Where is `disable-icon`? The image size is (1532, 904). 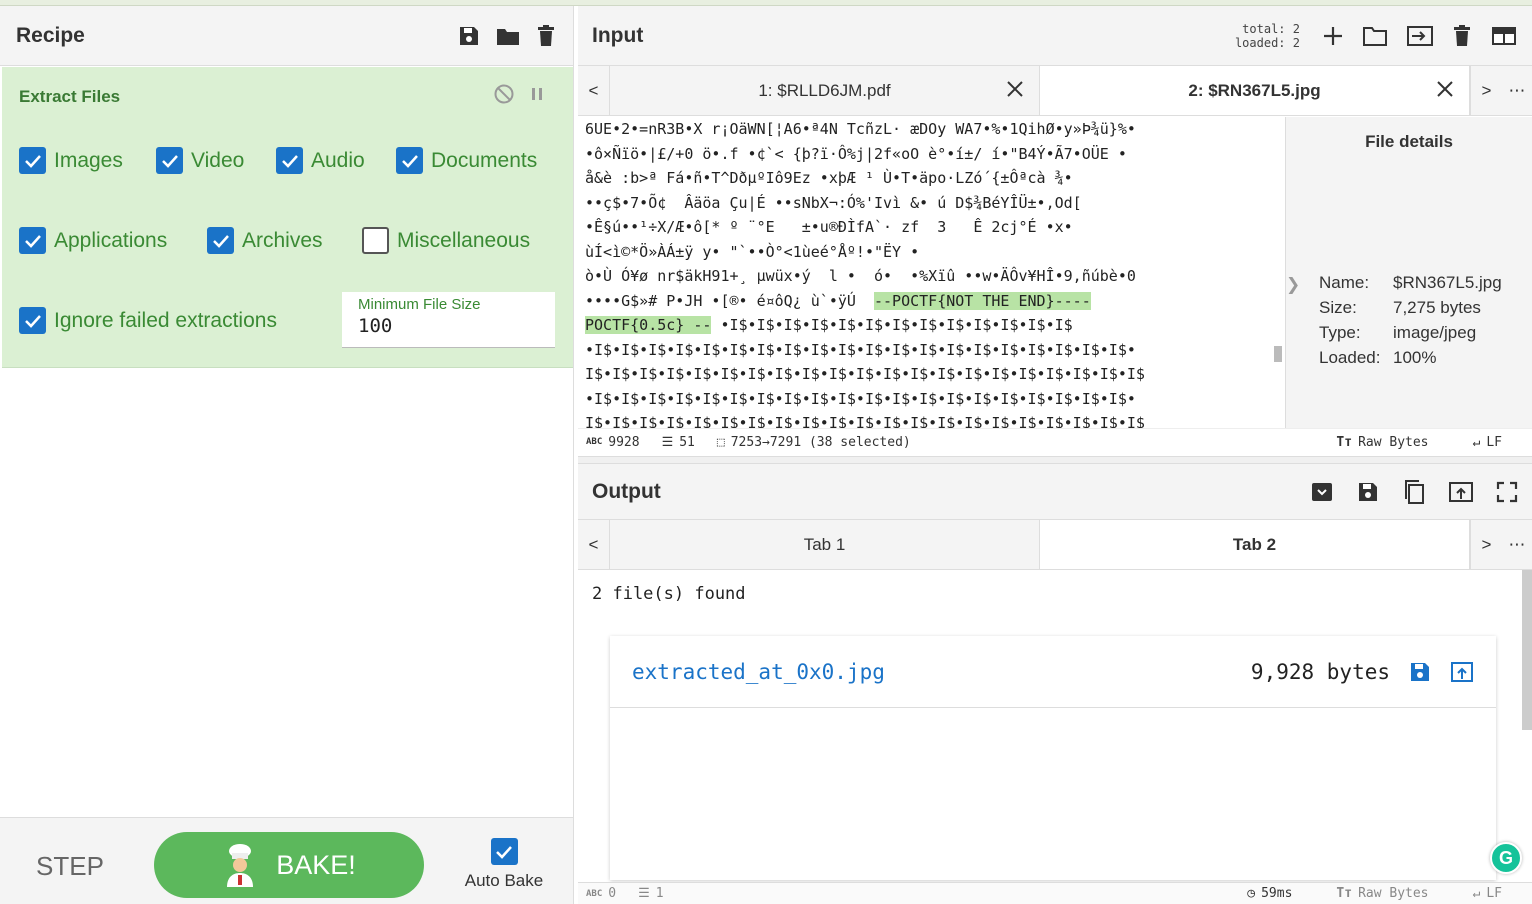
disable-icon is located at coordinates (504, 94).